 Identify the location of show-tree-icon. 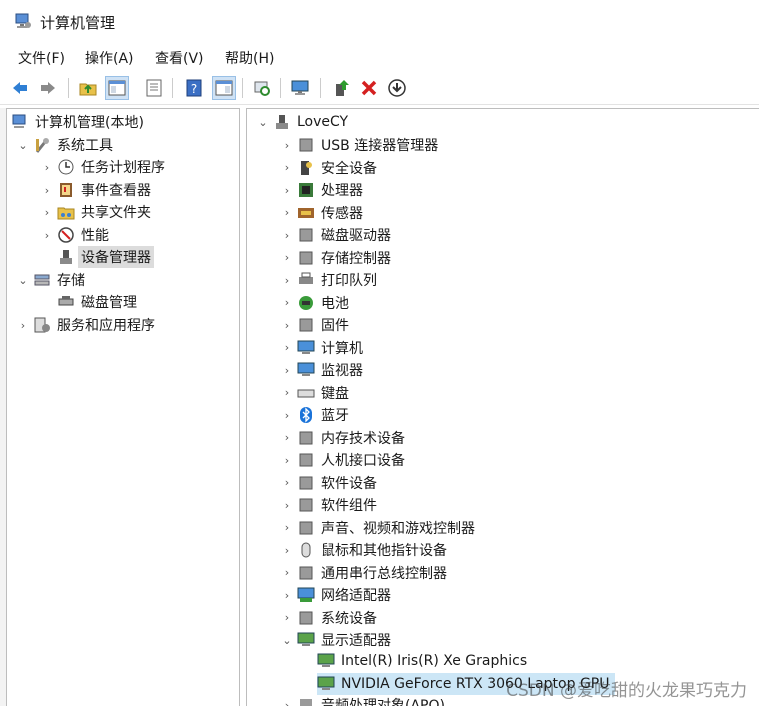
(117, 88).